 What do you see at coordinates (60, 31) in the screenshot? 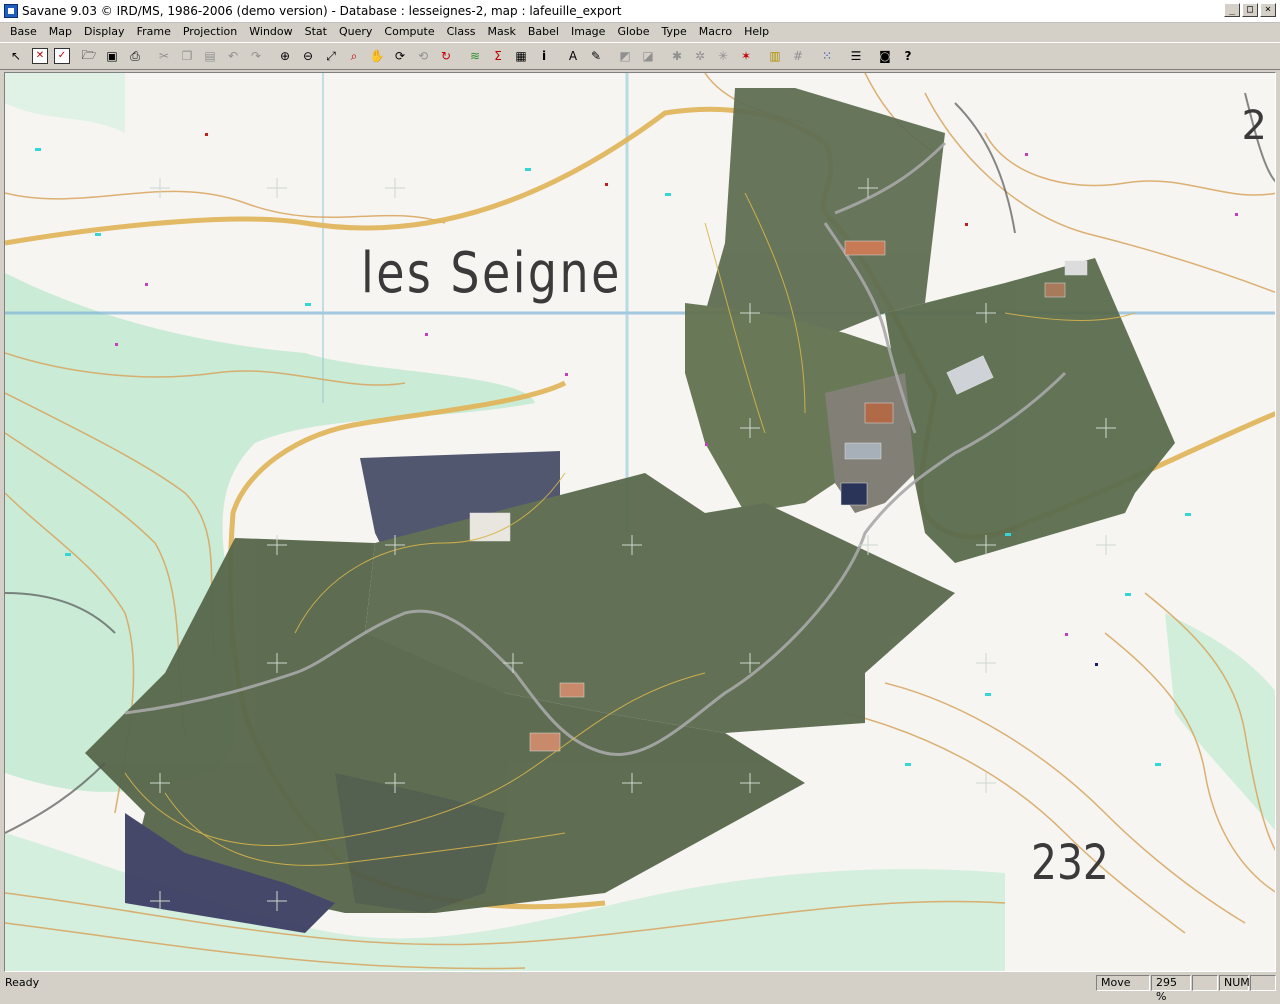
I see `menu-map: Map` at bounding box center [60, 31].